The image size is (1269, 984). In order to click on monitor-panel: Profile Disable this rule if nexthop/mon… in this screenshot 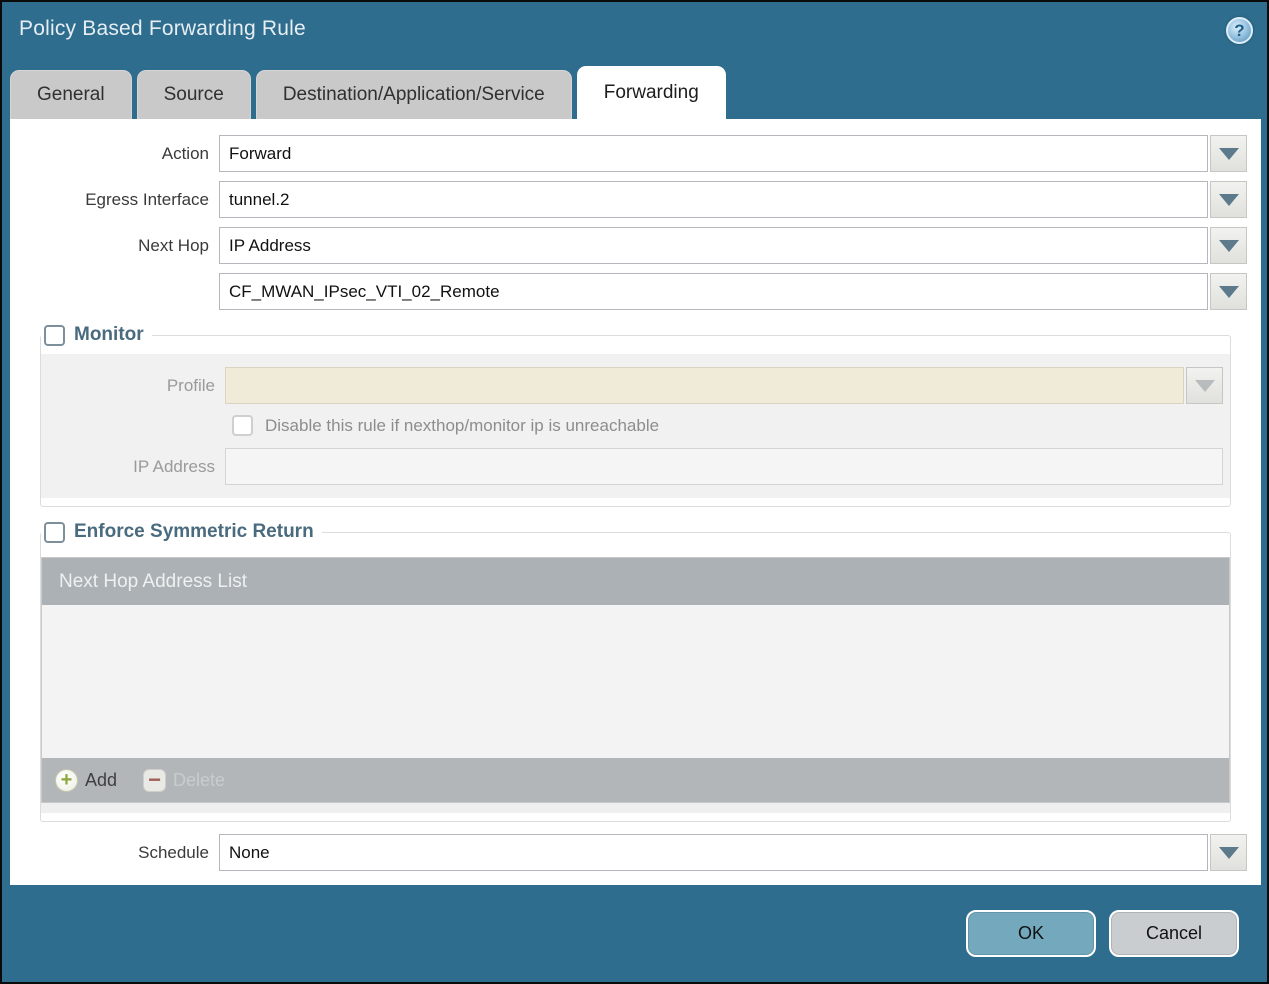, I will do `click(635, 426)`.